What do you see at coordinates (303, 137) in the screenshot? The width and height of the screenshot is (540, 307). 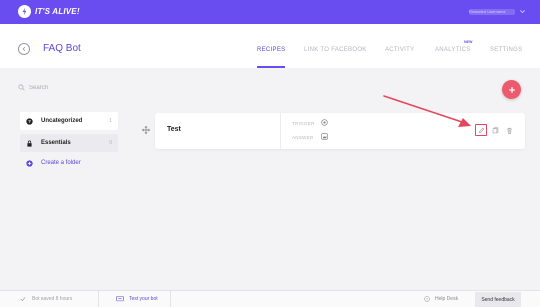 I see `answer-label: ANSWER` at bounding box center [303, 137].